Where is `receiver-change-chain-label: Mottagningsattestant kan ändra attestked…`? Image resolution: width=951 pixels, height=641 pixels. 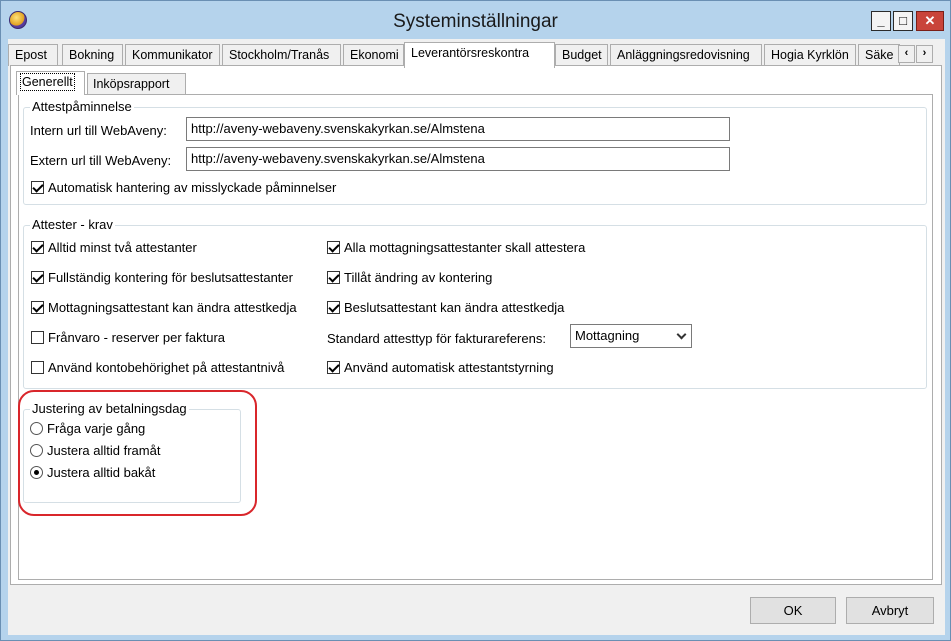 receiver-change-chain-label: Mottagningsattestant kan ändra attestked… is located at coordinates (172, 307).